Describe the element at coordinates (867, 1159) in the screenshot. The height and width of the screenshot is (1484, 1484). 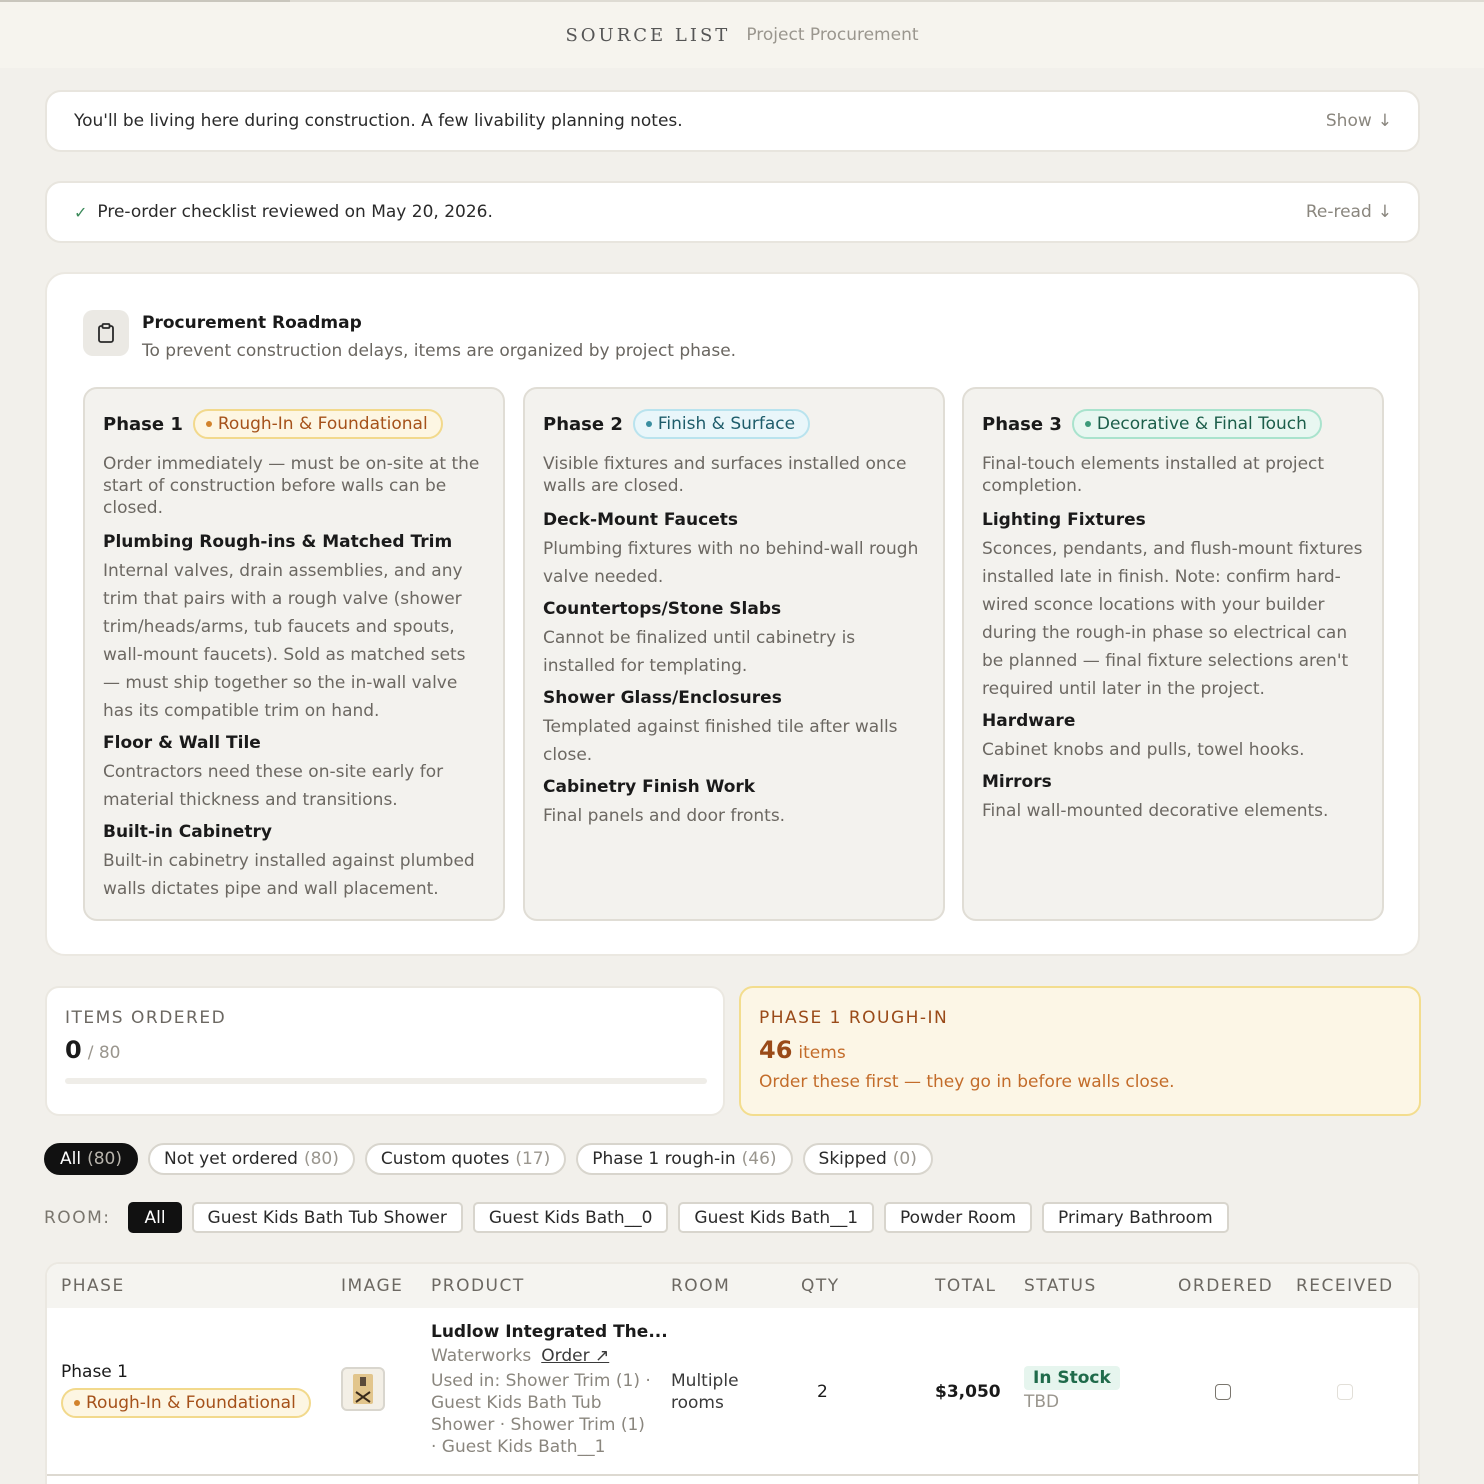
I see `filter-skipped: Skipped (0)` at that location.